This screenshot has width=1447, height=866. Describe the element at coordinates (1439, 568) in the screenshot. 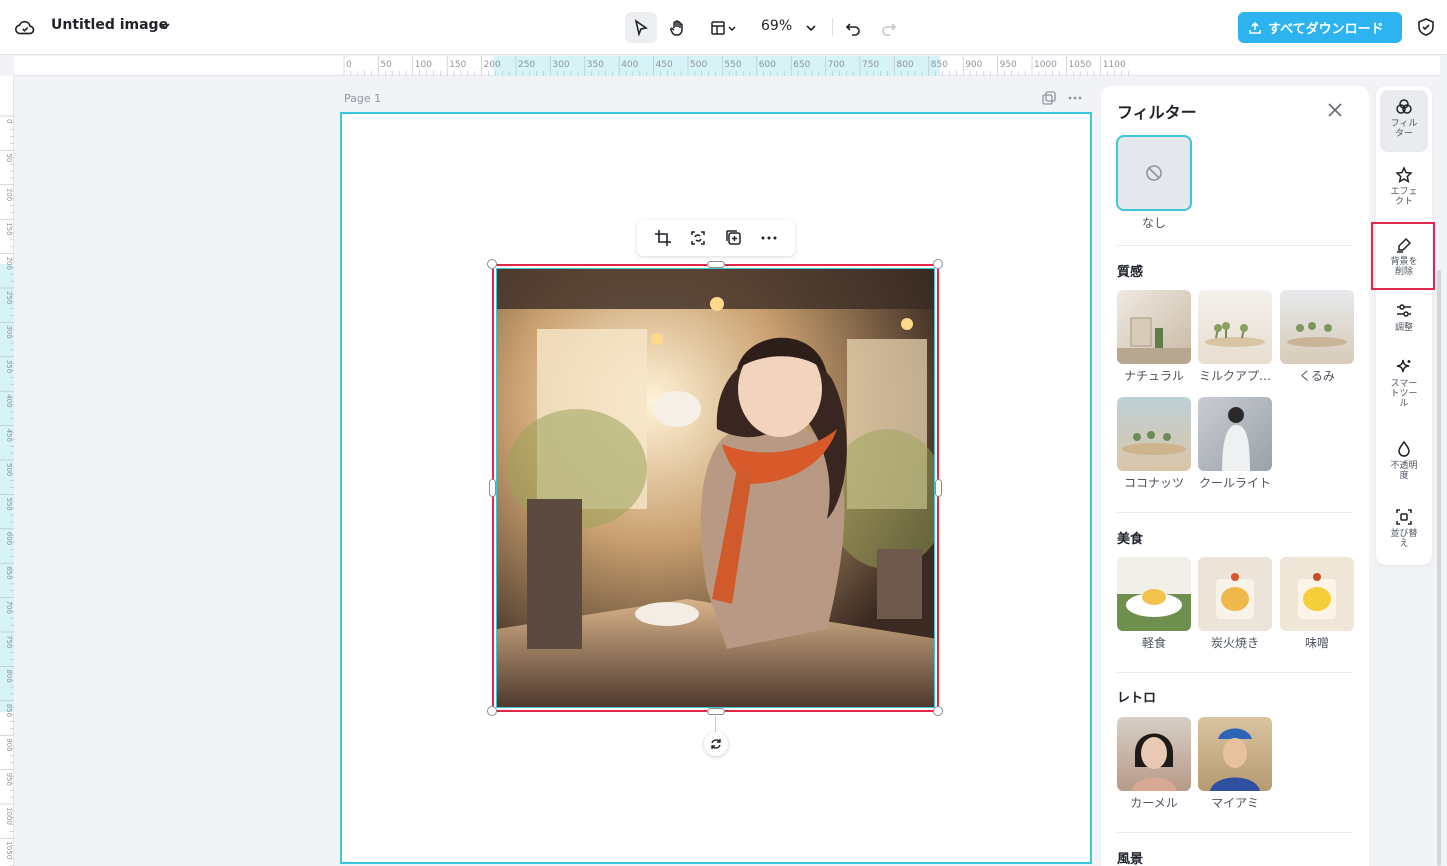

I see `scrollbar` at that location.